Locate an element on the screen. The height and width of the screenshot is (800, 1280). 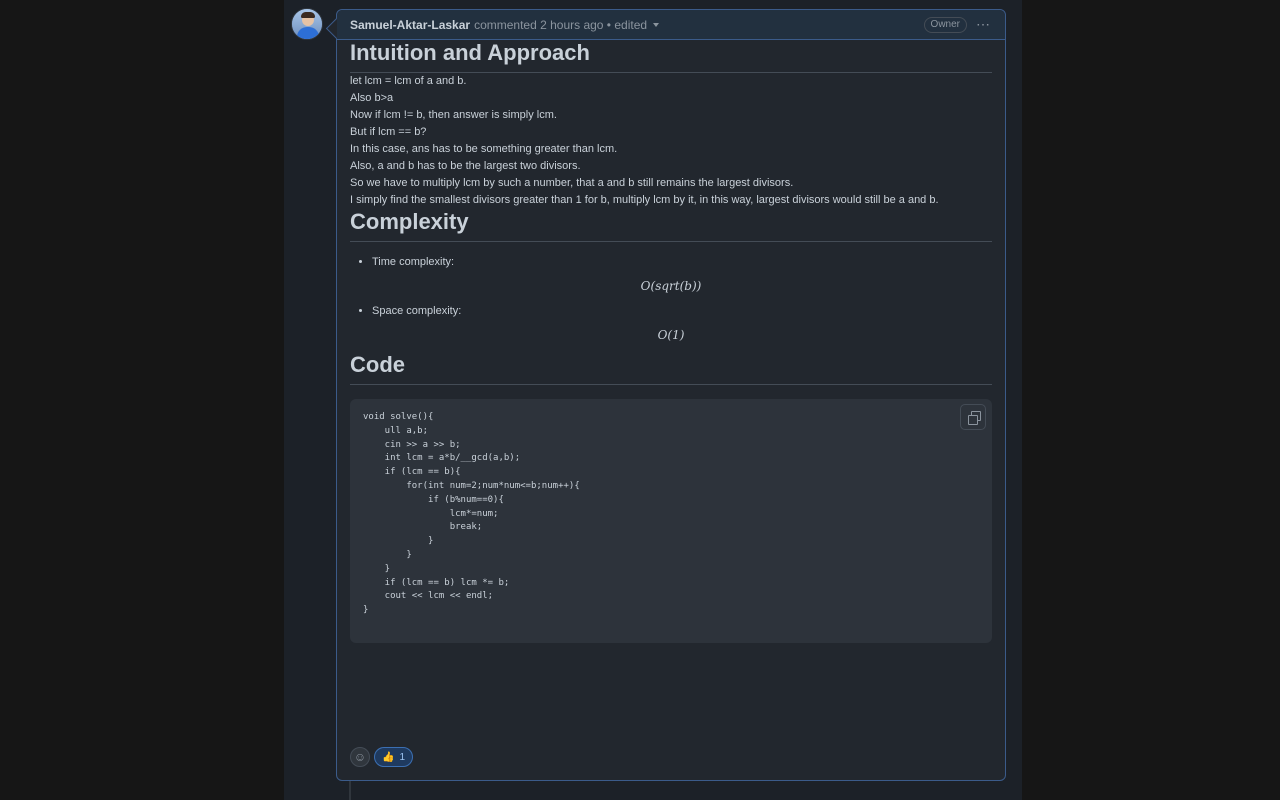
smiley-icon: ☺ is located at coordinates (360, 757).